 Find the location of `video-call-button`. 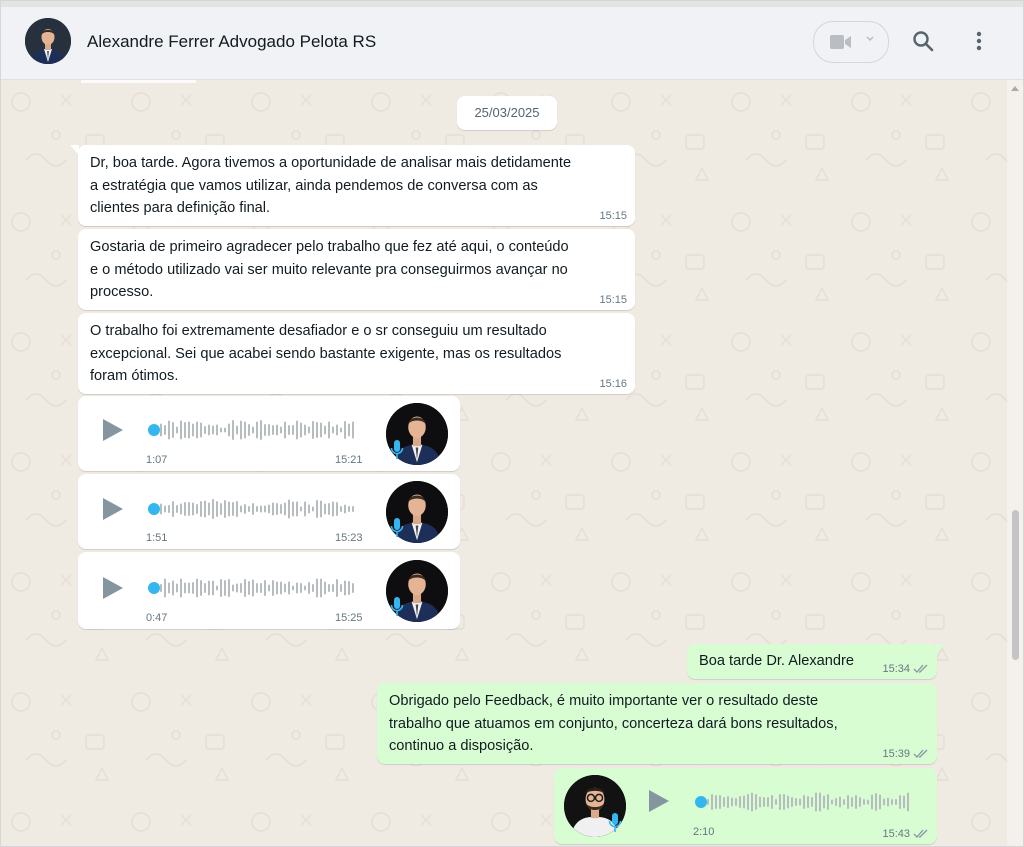

video-call-button is located at coordinates (851, 42).